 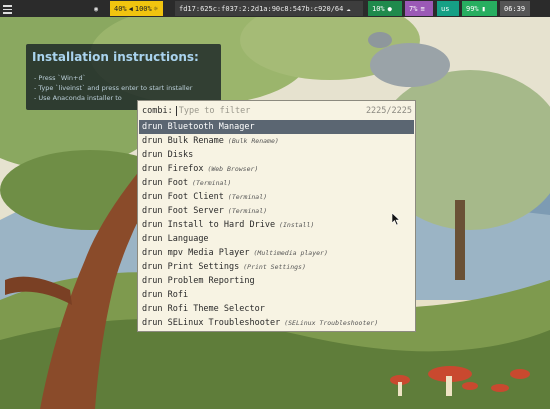 What do you see at coordinates (178, 183) in the screenshot?
I see `entry-name: Foot` at bounding box center [178, 183].